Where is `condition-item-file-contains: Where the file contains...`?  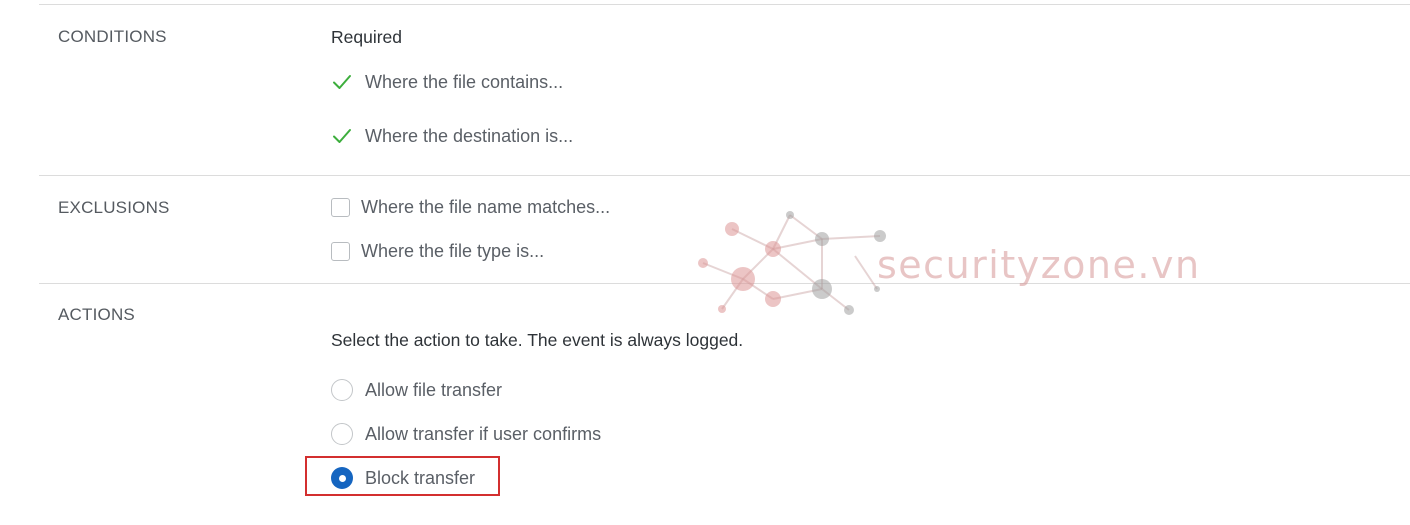 condition-item-file-contains: Where the file contains... is located at coordinates (447, 82).